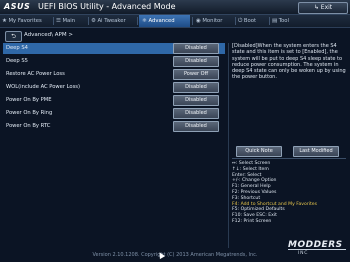  Describe the element at coordinates (17, 6) in the screenshot. I see `asus-logo: ASUS` at that location.